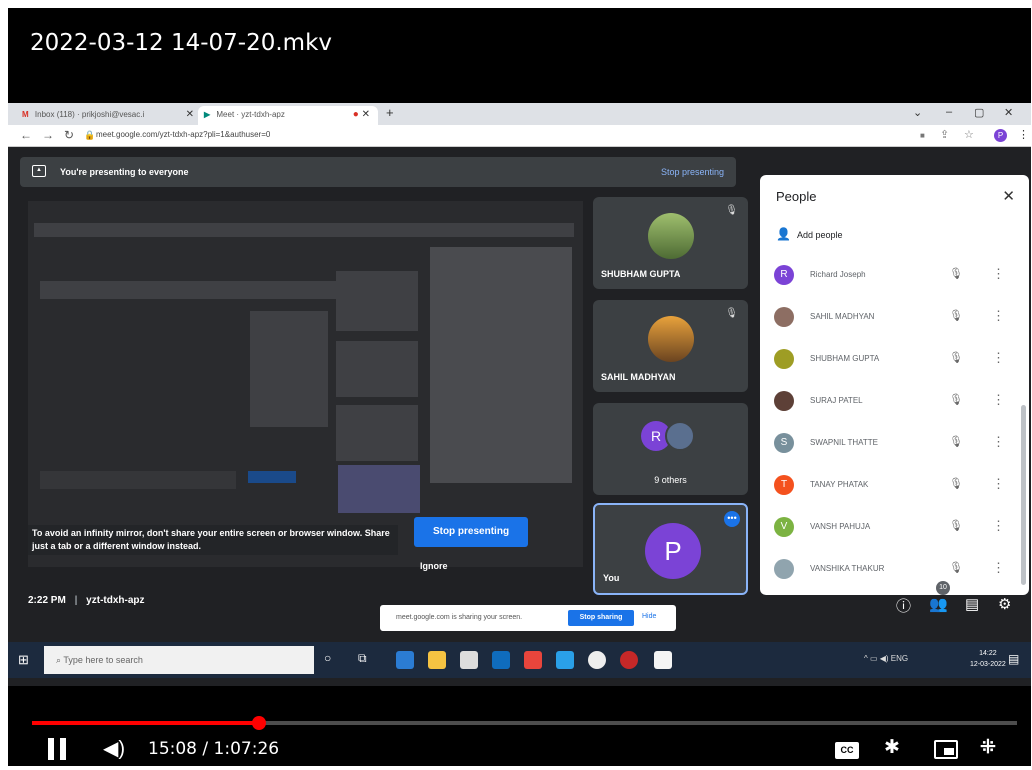 Image resolution: width=1032 pixels, height=770 pixels. Describe the element at coordinates (1023, 495) in the screenshot. I see `scrollbar` at that location.